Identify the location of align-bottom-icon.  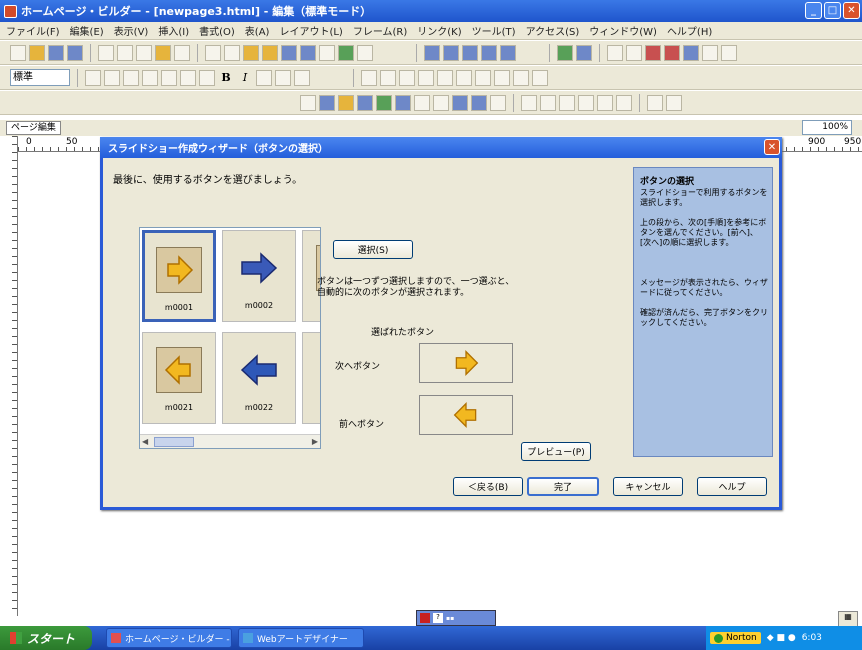
(567, 102).